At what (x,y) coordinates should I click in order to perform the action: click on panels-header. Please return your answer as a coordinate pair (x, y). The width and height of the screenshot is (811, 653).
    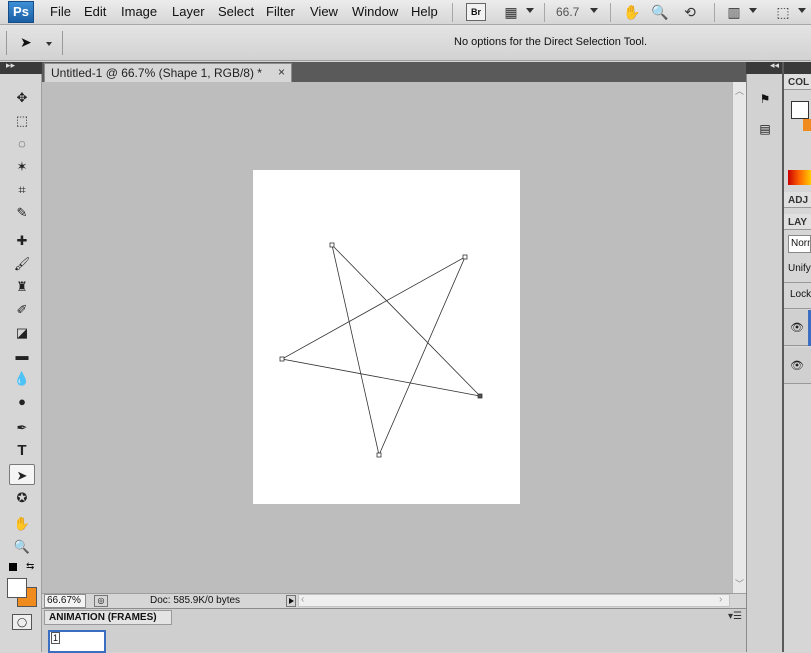
    Looking at the image, I should click on (797, 68).